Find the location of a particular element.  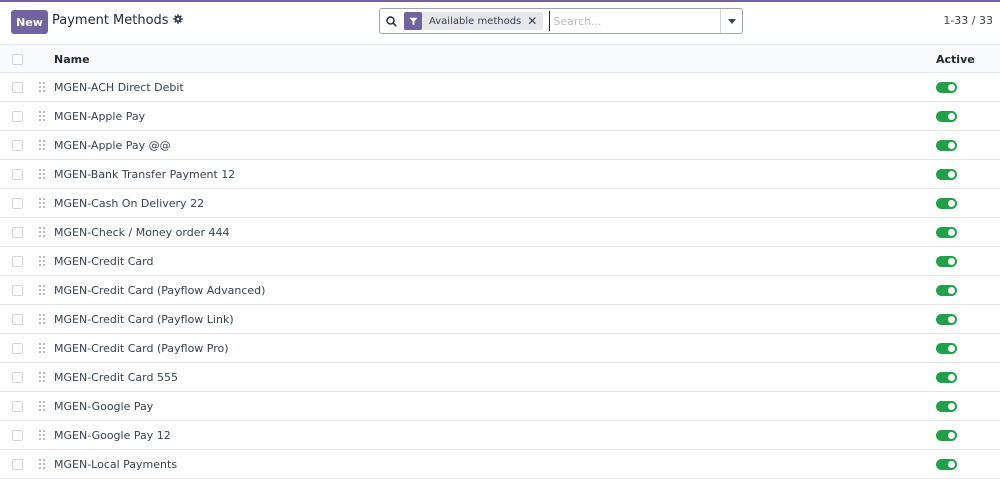

select-all-checkbox is located at coordinates (17, 59).